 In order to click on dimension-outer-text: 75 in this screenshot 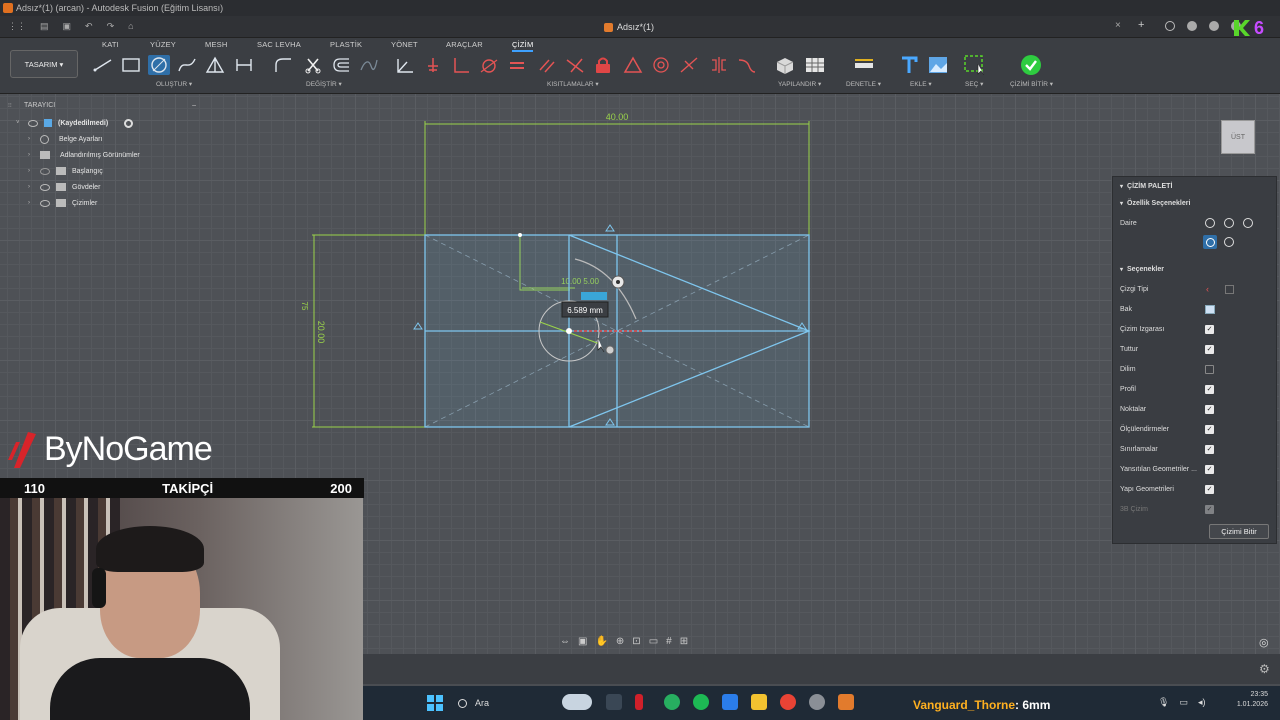, I will do `click(304, 306)`.